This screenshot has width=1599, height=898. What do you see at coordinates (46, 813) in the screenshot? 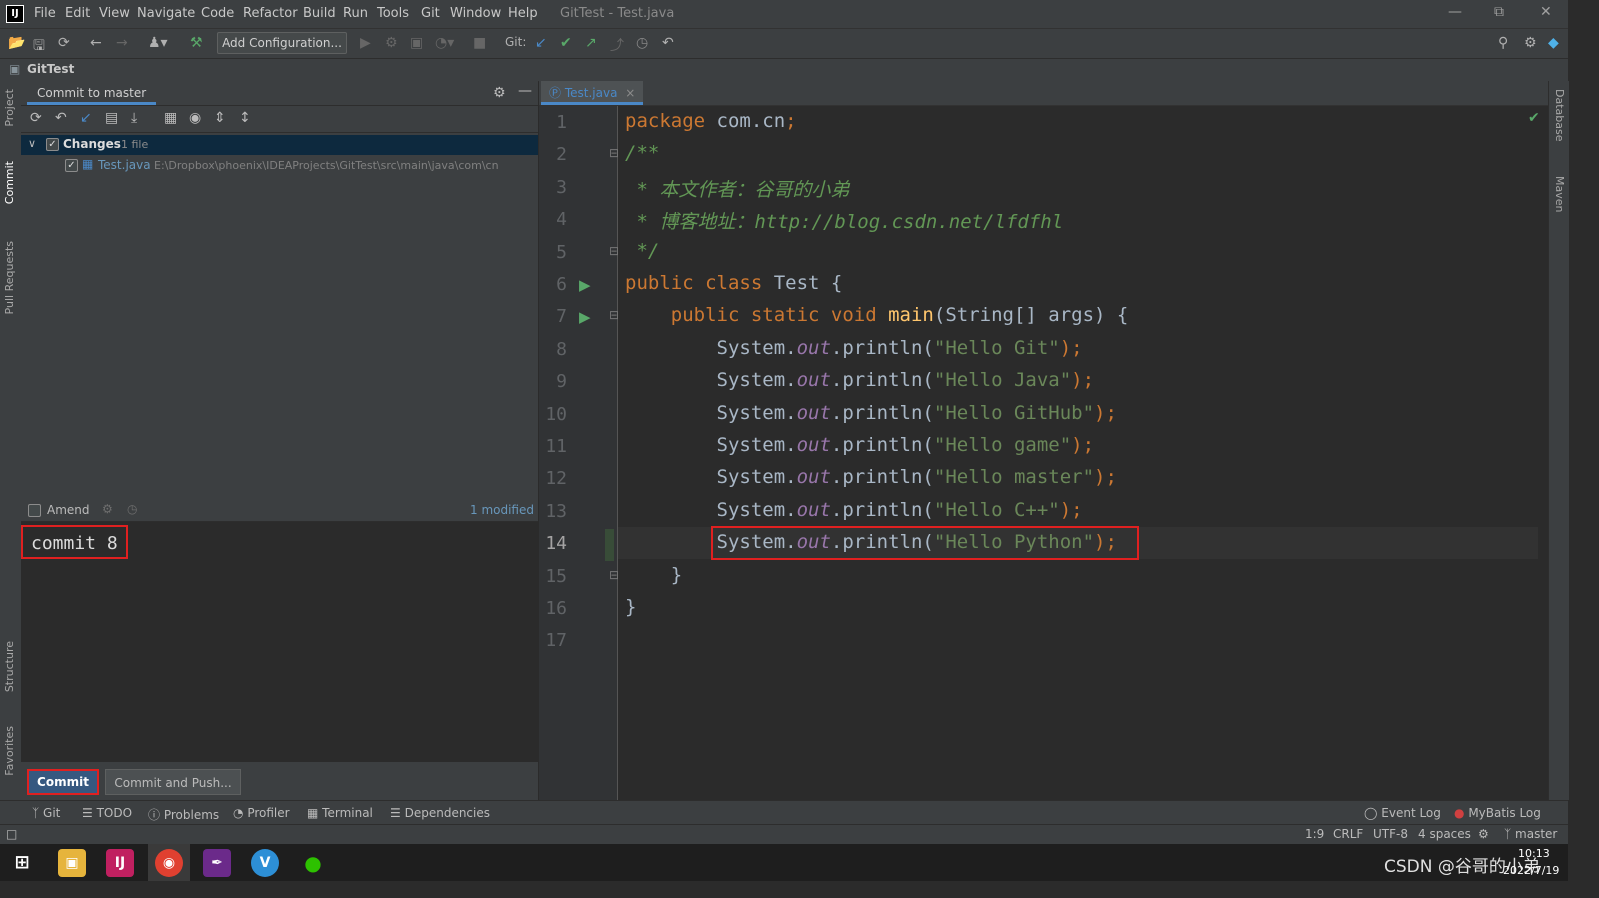
I see `toolwindow-git: ᛉ Git` at bounding box center [46, 813].